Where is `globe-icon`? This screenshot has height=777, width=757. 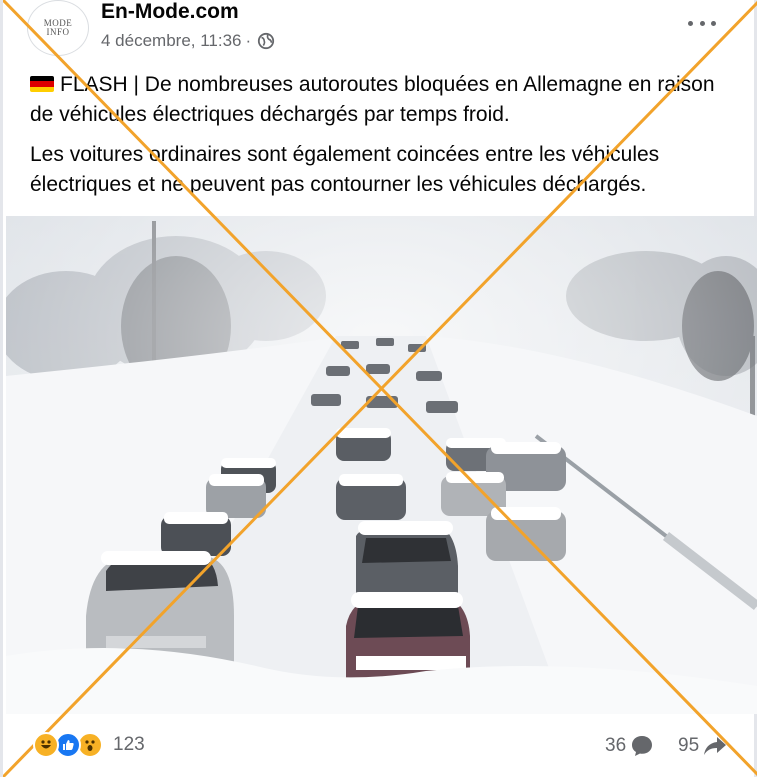 globe-icon is located at coordinates (266, 41).